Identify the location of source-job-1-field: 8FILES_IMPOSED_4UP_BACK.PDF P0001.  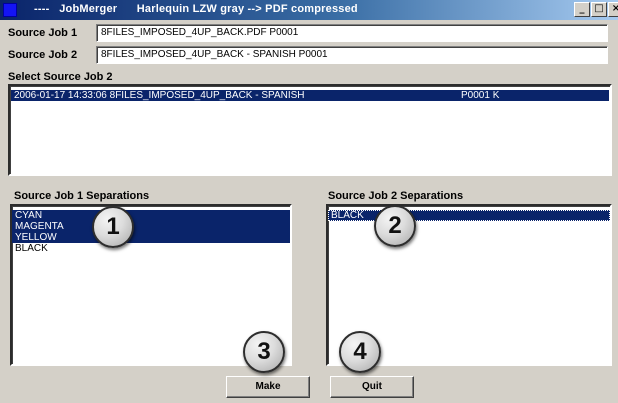
(352, 33).